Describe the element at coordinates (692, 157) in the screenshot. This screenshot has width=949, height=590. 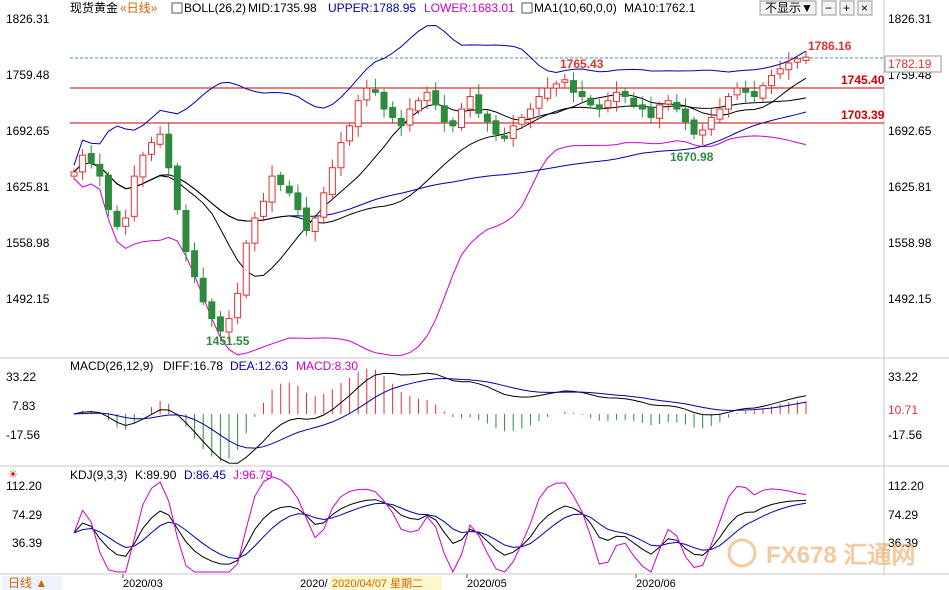
I see `trough-label: 1670.98` at that location.